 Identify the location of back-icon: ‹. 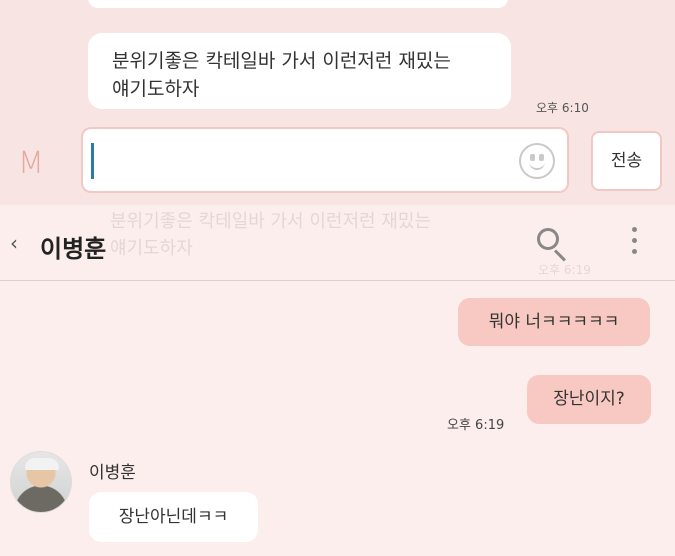
(14, 243).